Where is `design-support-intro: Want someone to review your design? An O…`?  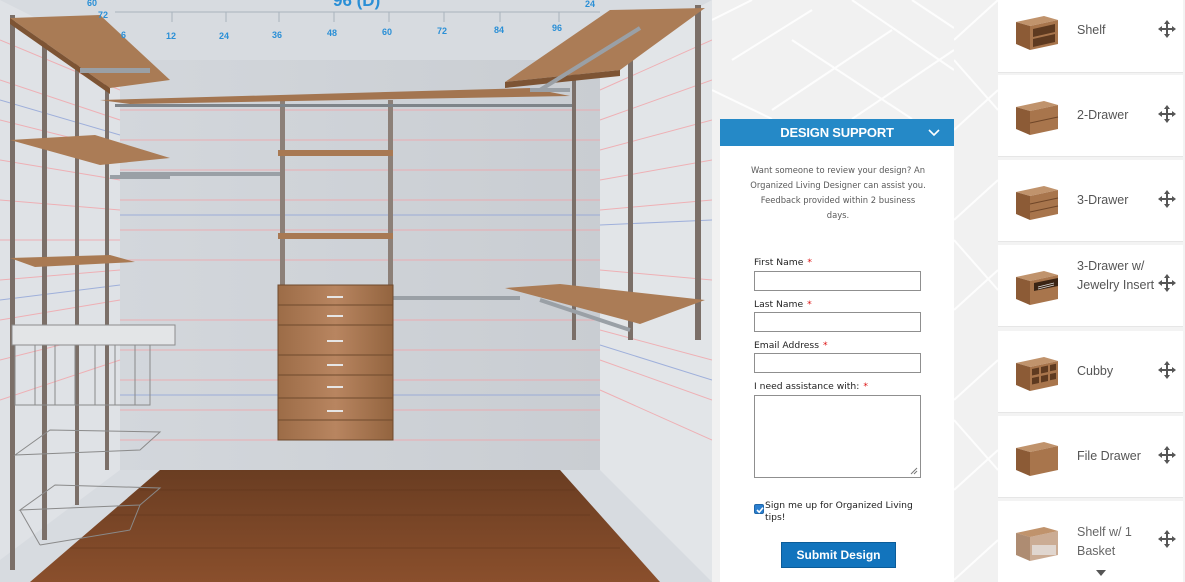 design-support-intro: Want someone to review your design? An O… is located at coordinates (838, 192).